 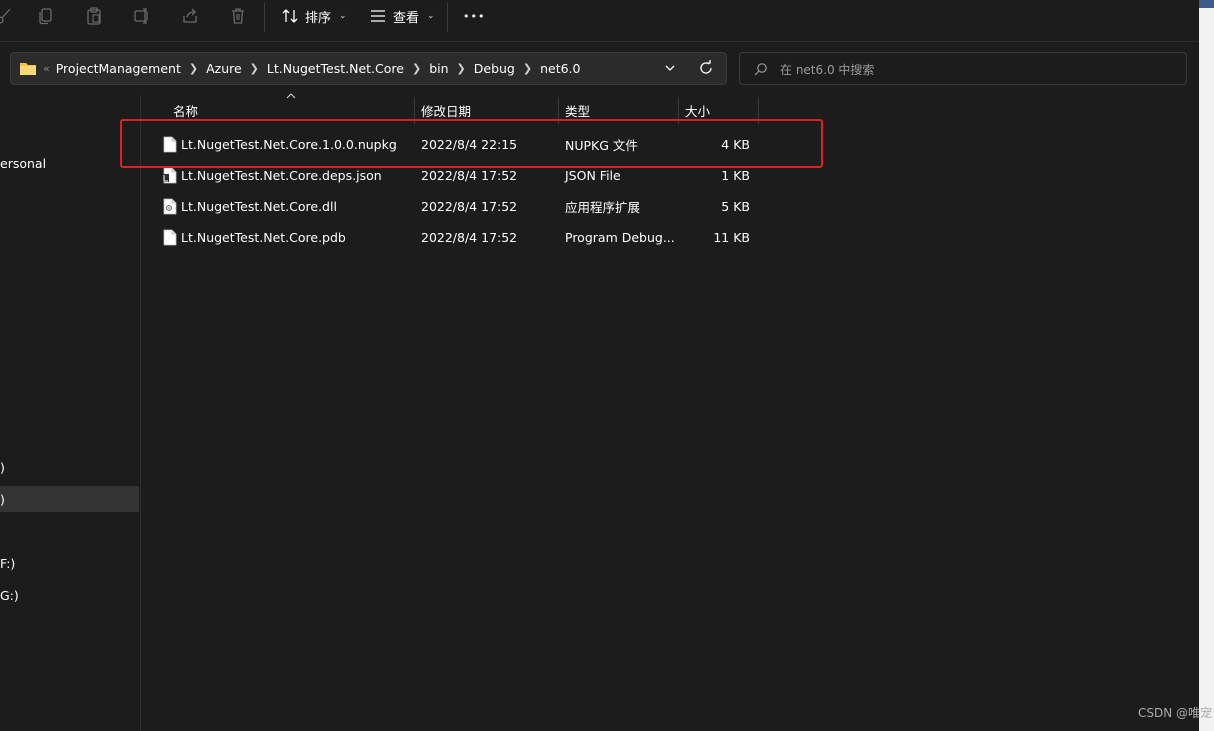 I want to click on watermark: CSDN @唯宠, so click(x=1174, y=713).